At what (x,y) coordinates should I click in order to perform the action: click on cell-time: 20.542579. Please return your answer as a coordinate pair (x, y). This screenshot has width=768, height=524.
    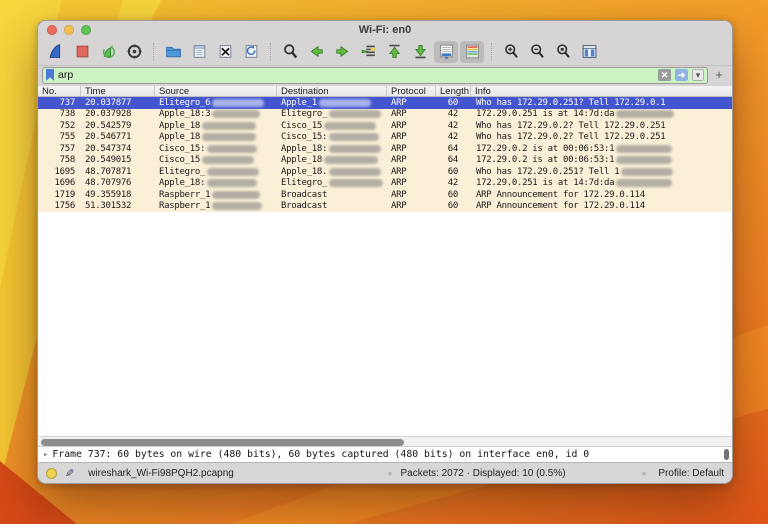
    Looking at the image, I should click on (108, 125).